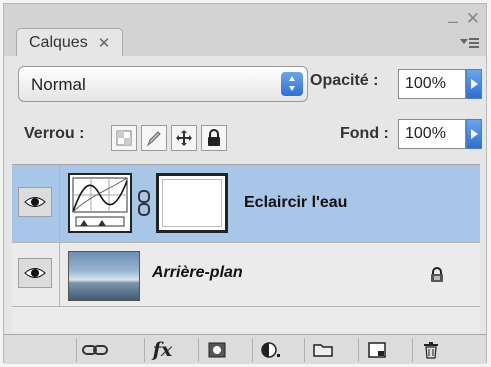 This screenshot has width=491, height=367. Describe the element at coordinates (474, 134) in the screenshot. I see `fill-slider-arrow-icon` at that location.